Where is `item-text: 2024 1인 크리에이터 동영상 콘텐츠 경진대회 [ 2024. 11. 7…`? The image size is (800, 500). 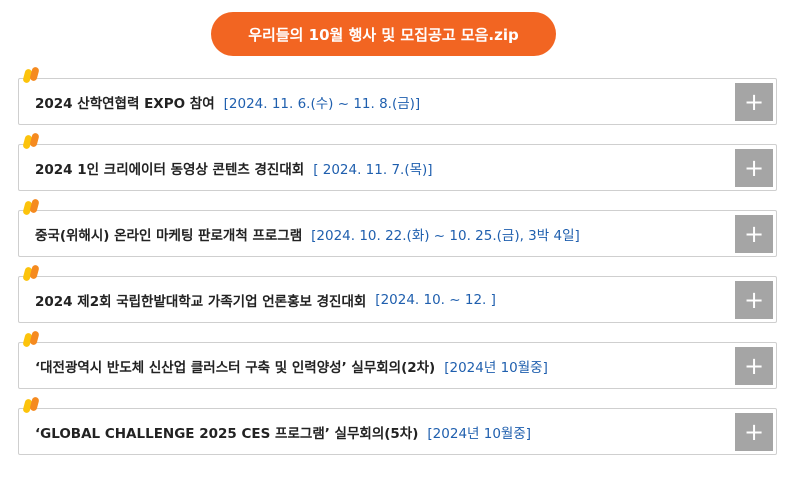
item-text: 2024 1인 크리에이터 동영상 콘텐츠 경진대회 [ 2024. 11. 7… is located at coordinates (375, 167).